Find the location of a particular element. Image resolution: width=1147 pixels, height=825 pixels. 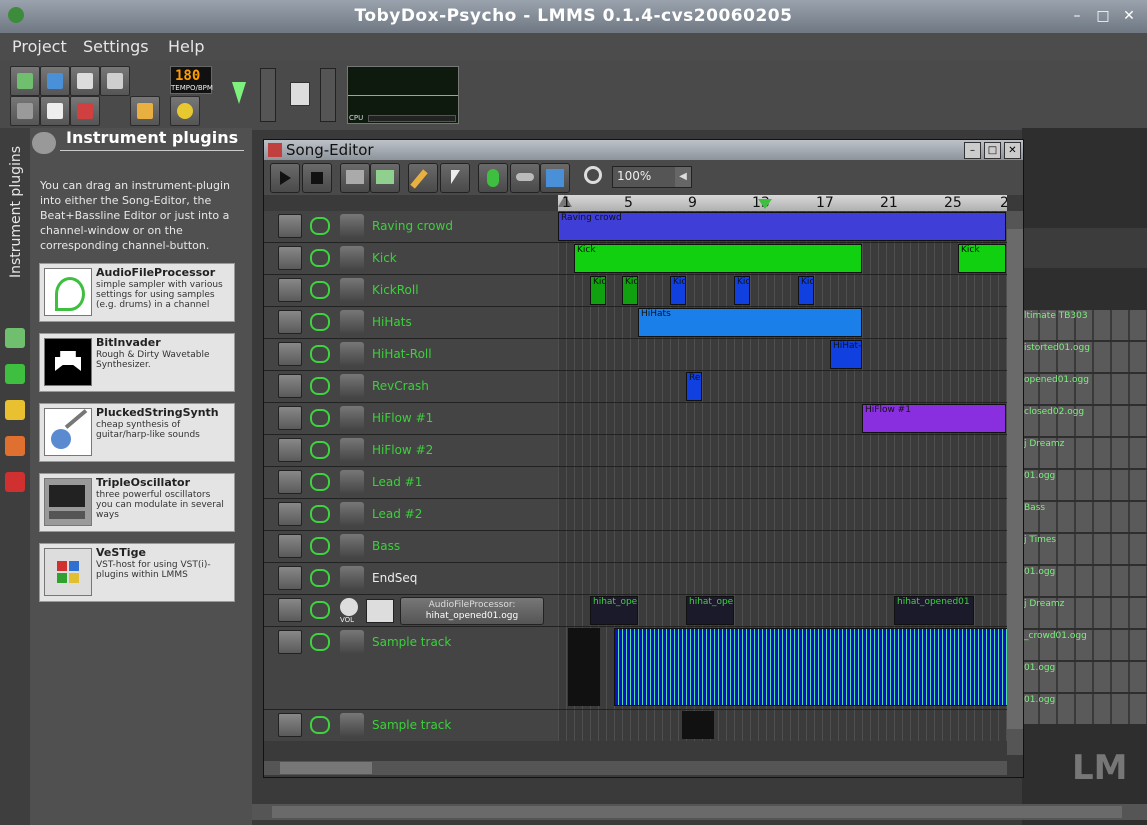

track-pattern-area: Raving crowd is located at coordinates (782, 226).